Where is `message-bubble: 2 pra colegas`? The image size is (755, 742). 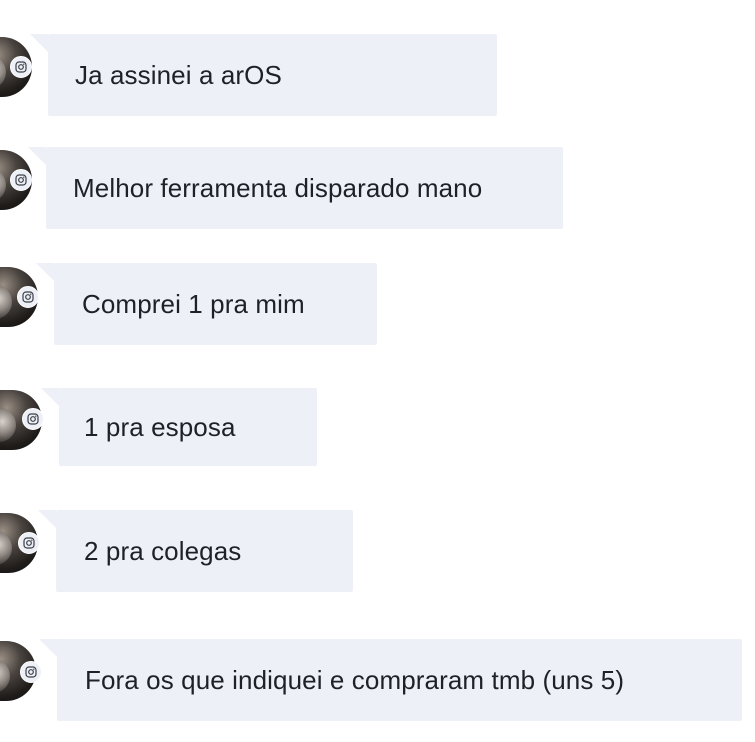 message-bubble: 2 pra colegas is located at coordinates (195, 551).